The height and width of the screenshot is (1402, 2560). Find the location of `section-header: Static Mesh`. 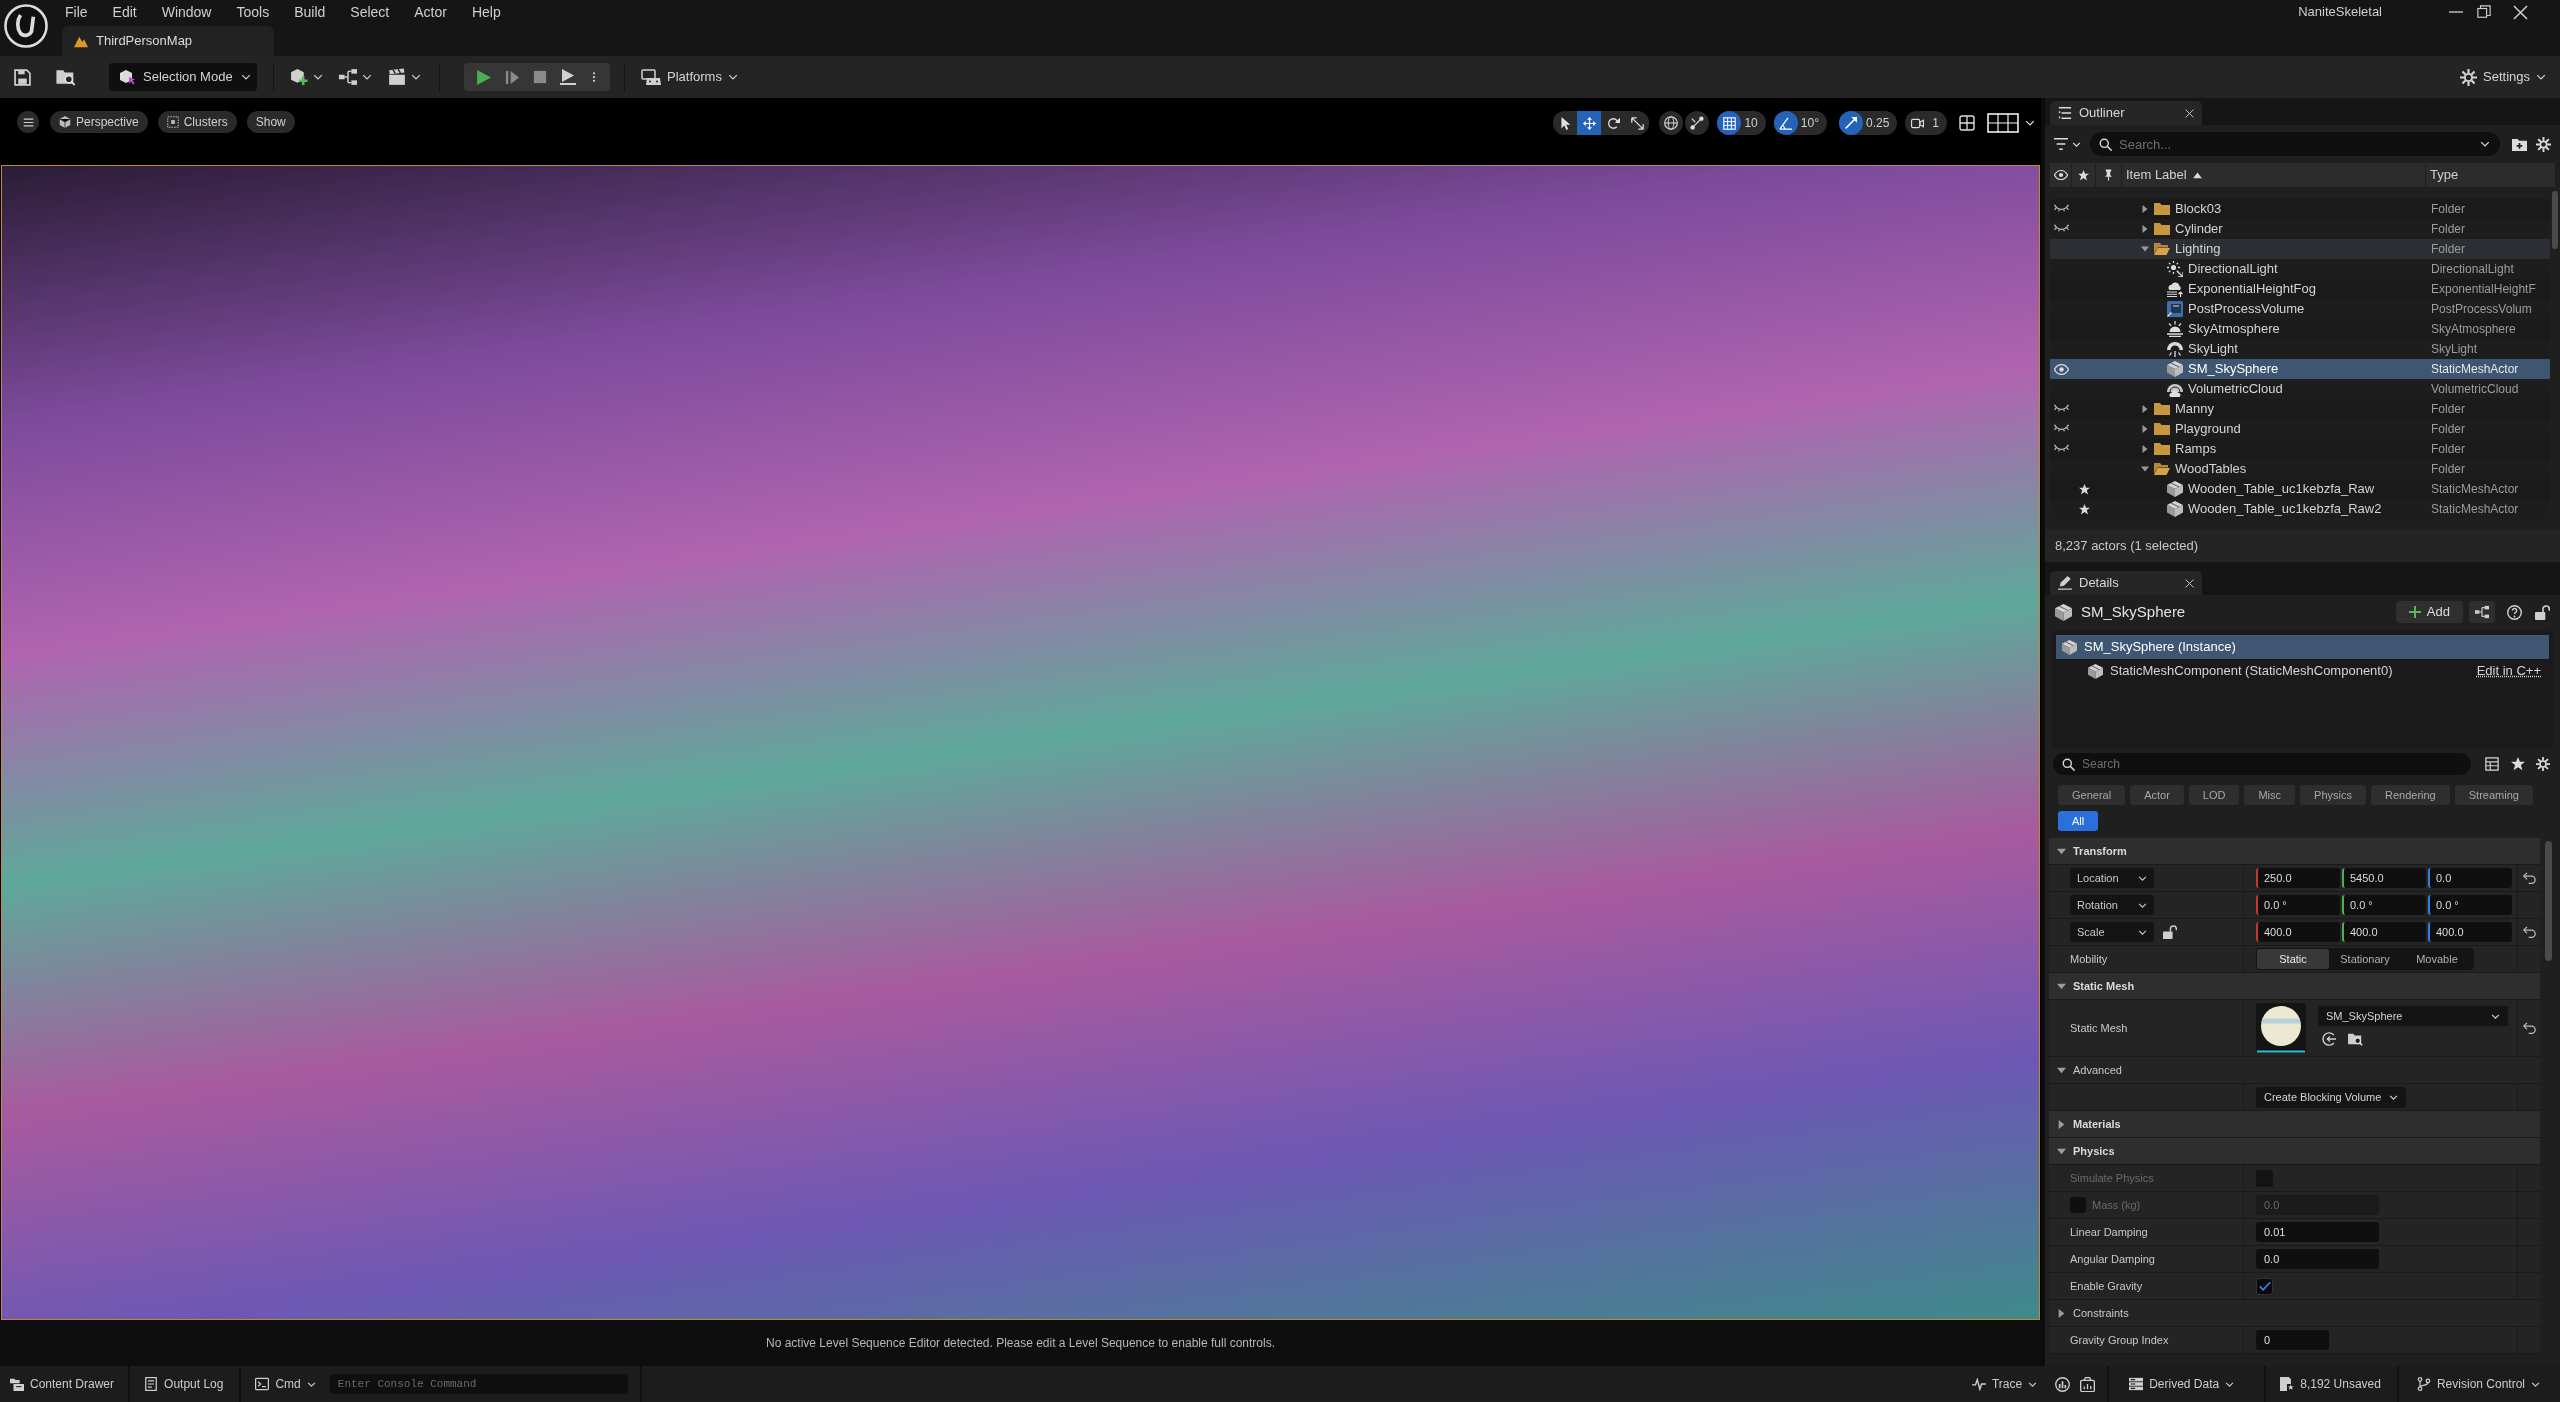

section-header: Static Mesh is located at coordinates (2294, 986).